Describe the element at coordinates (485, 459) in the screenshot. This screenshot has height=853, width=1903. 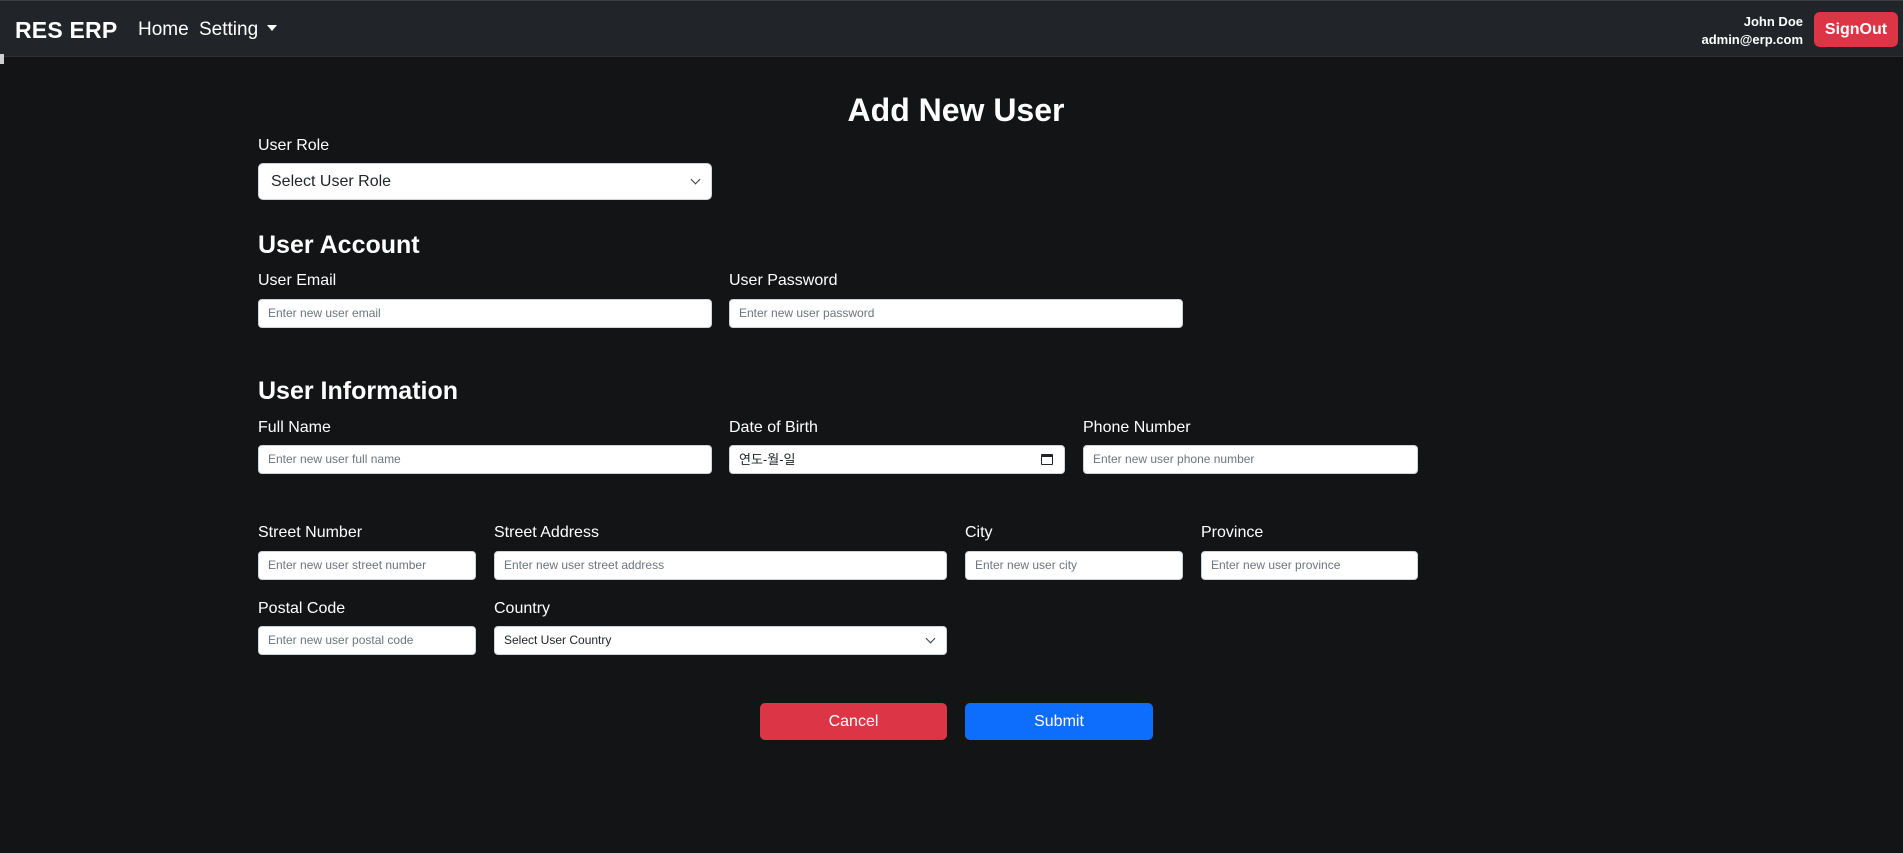
I see `full-name-input: Enter new user full name` at that location.